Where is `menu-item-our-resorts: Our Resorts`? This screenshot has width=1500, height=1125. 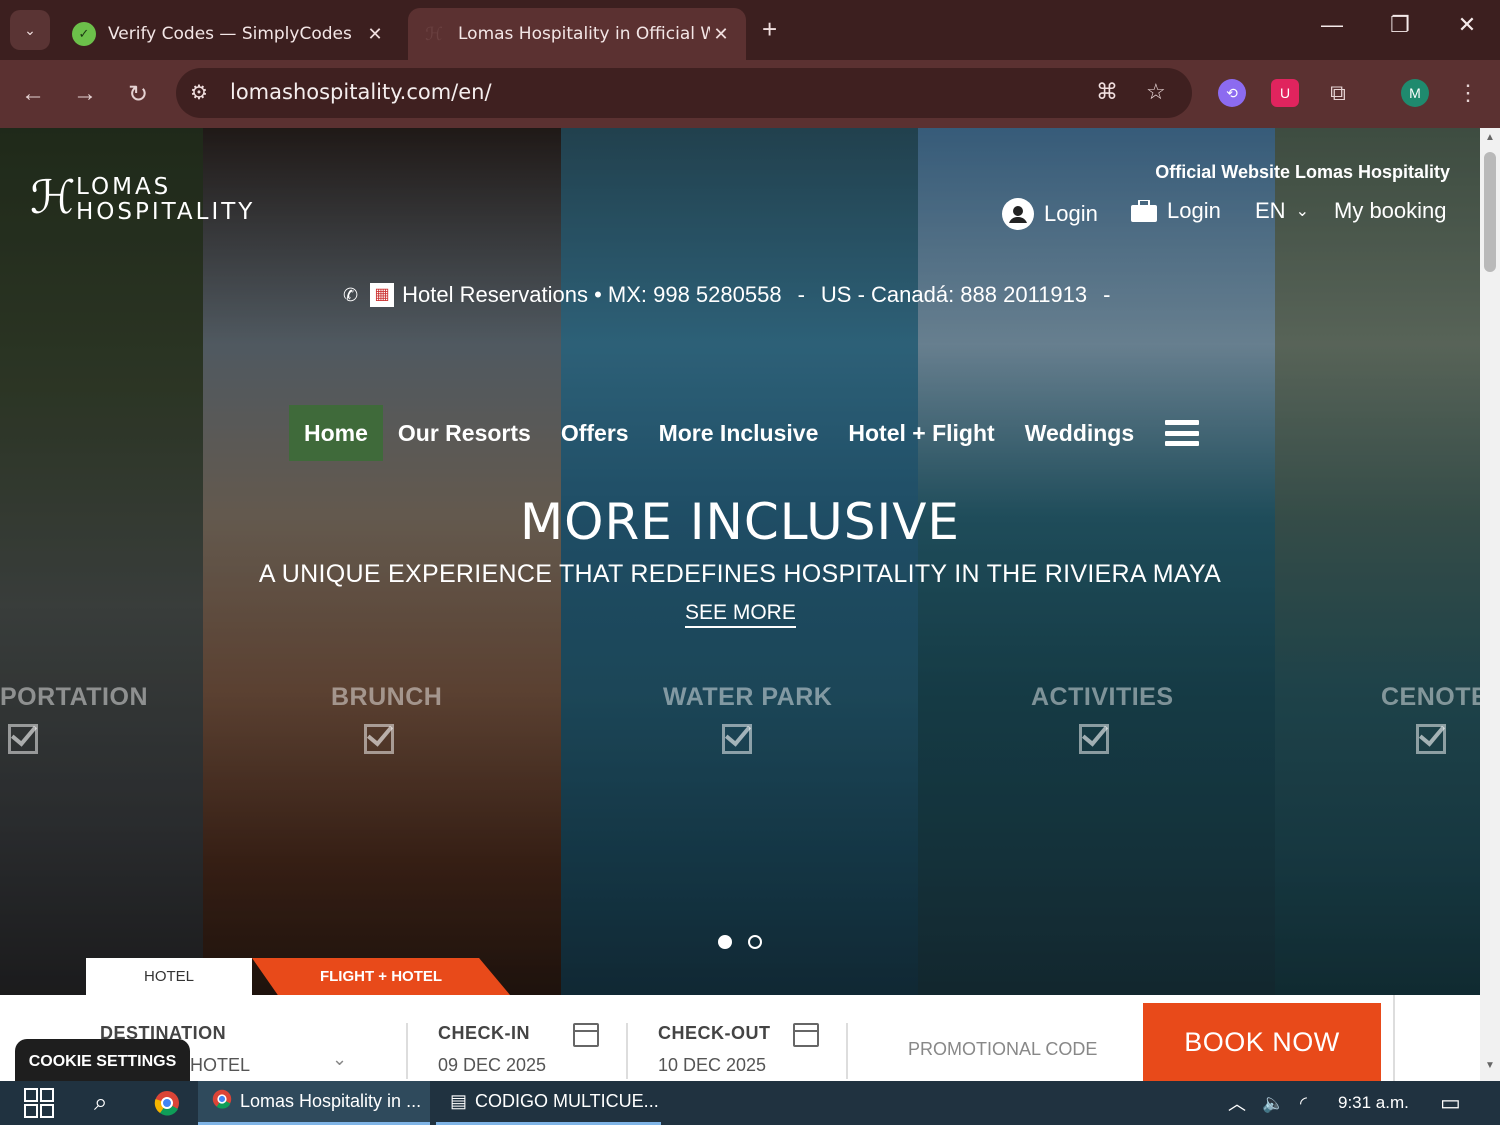 menu-item-our-resorts: Our Resorts is located at coordinates (464, 433).